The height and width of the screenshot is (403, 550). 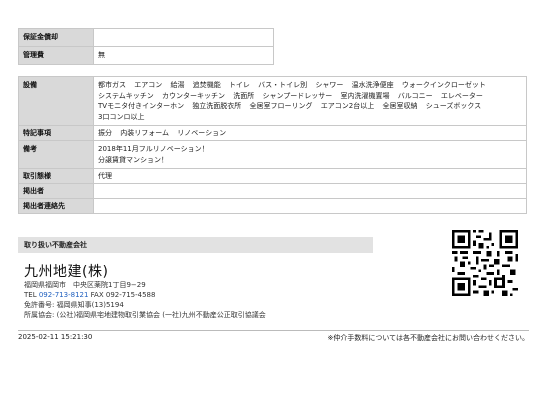 I want to click on company-contact: TEL 092-713-8121 FAX 092-715-4588, so click(x=145, y=295).